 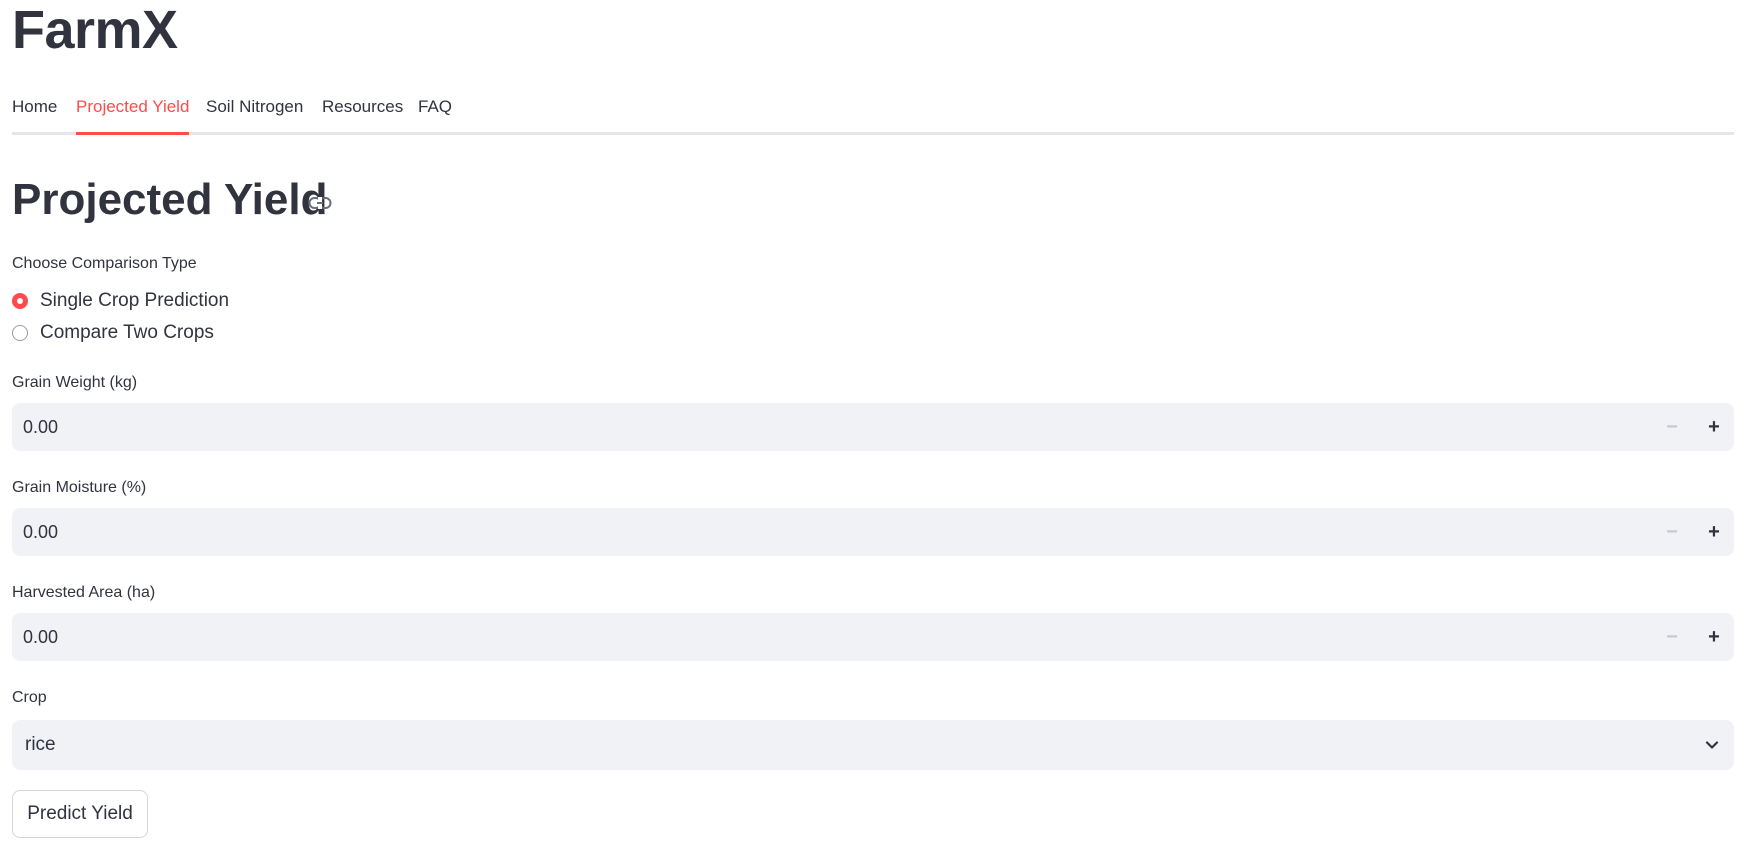 What do you see at coordinates (254, 110) in the screenshot?
I see `tab-soil-nitrogen: Soil Nitrogen` at bounding box center [254, 110].